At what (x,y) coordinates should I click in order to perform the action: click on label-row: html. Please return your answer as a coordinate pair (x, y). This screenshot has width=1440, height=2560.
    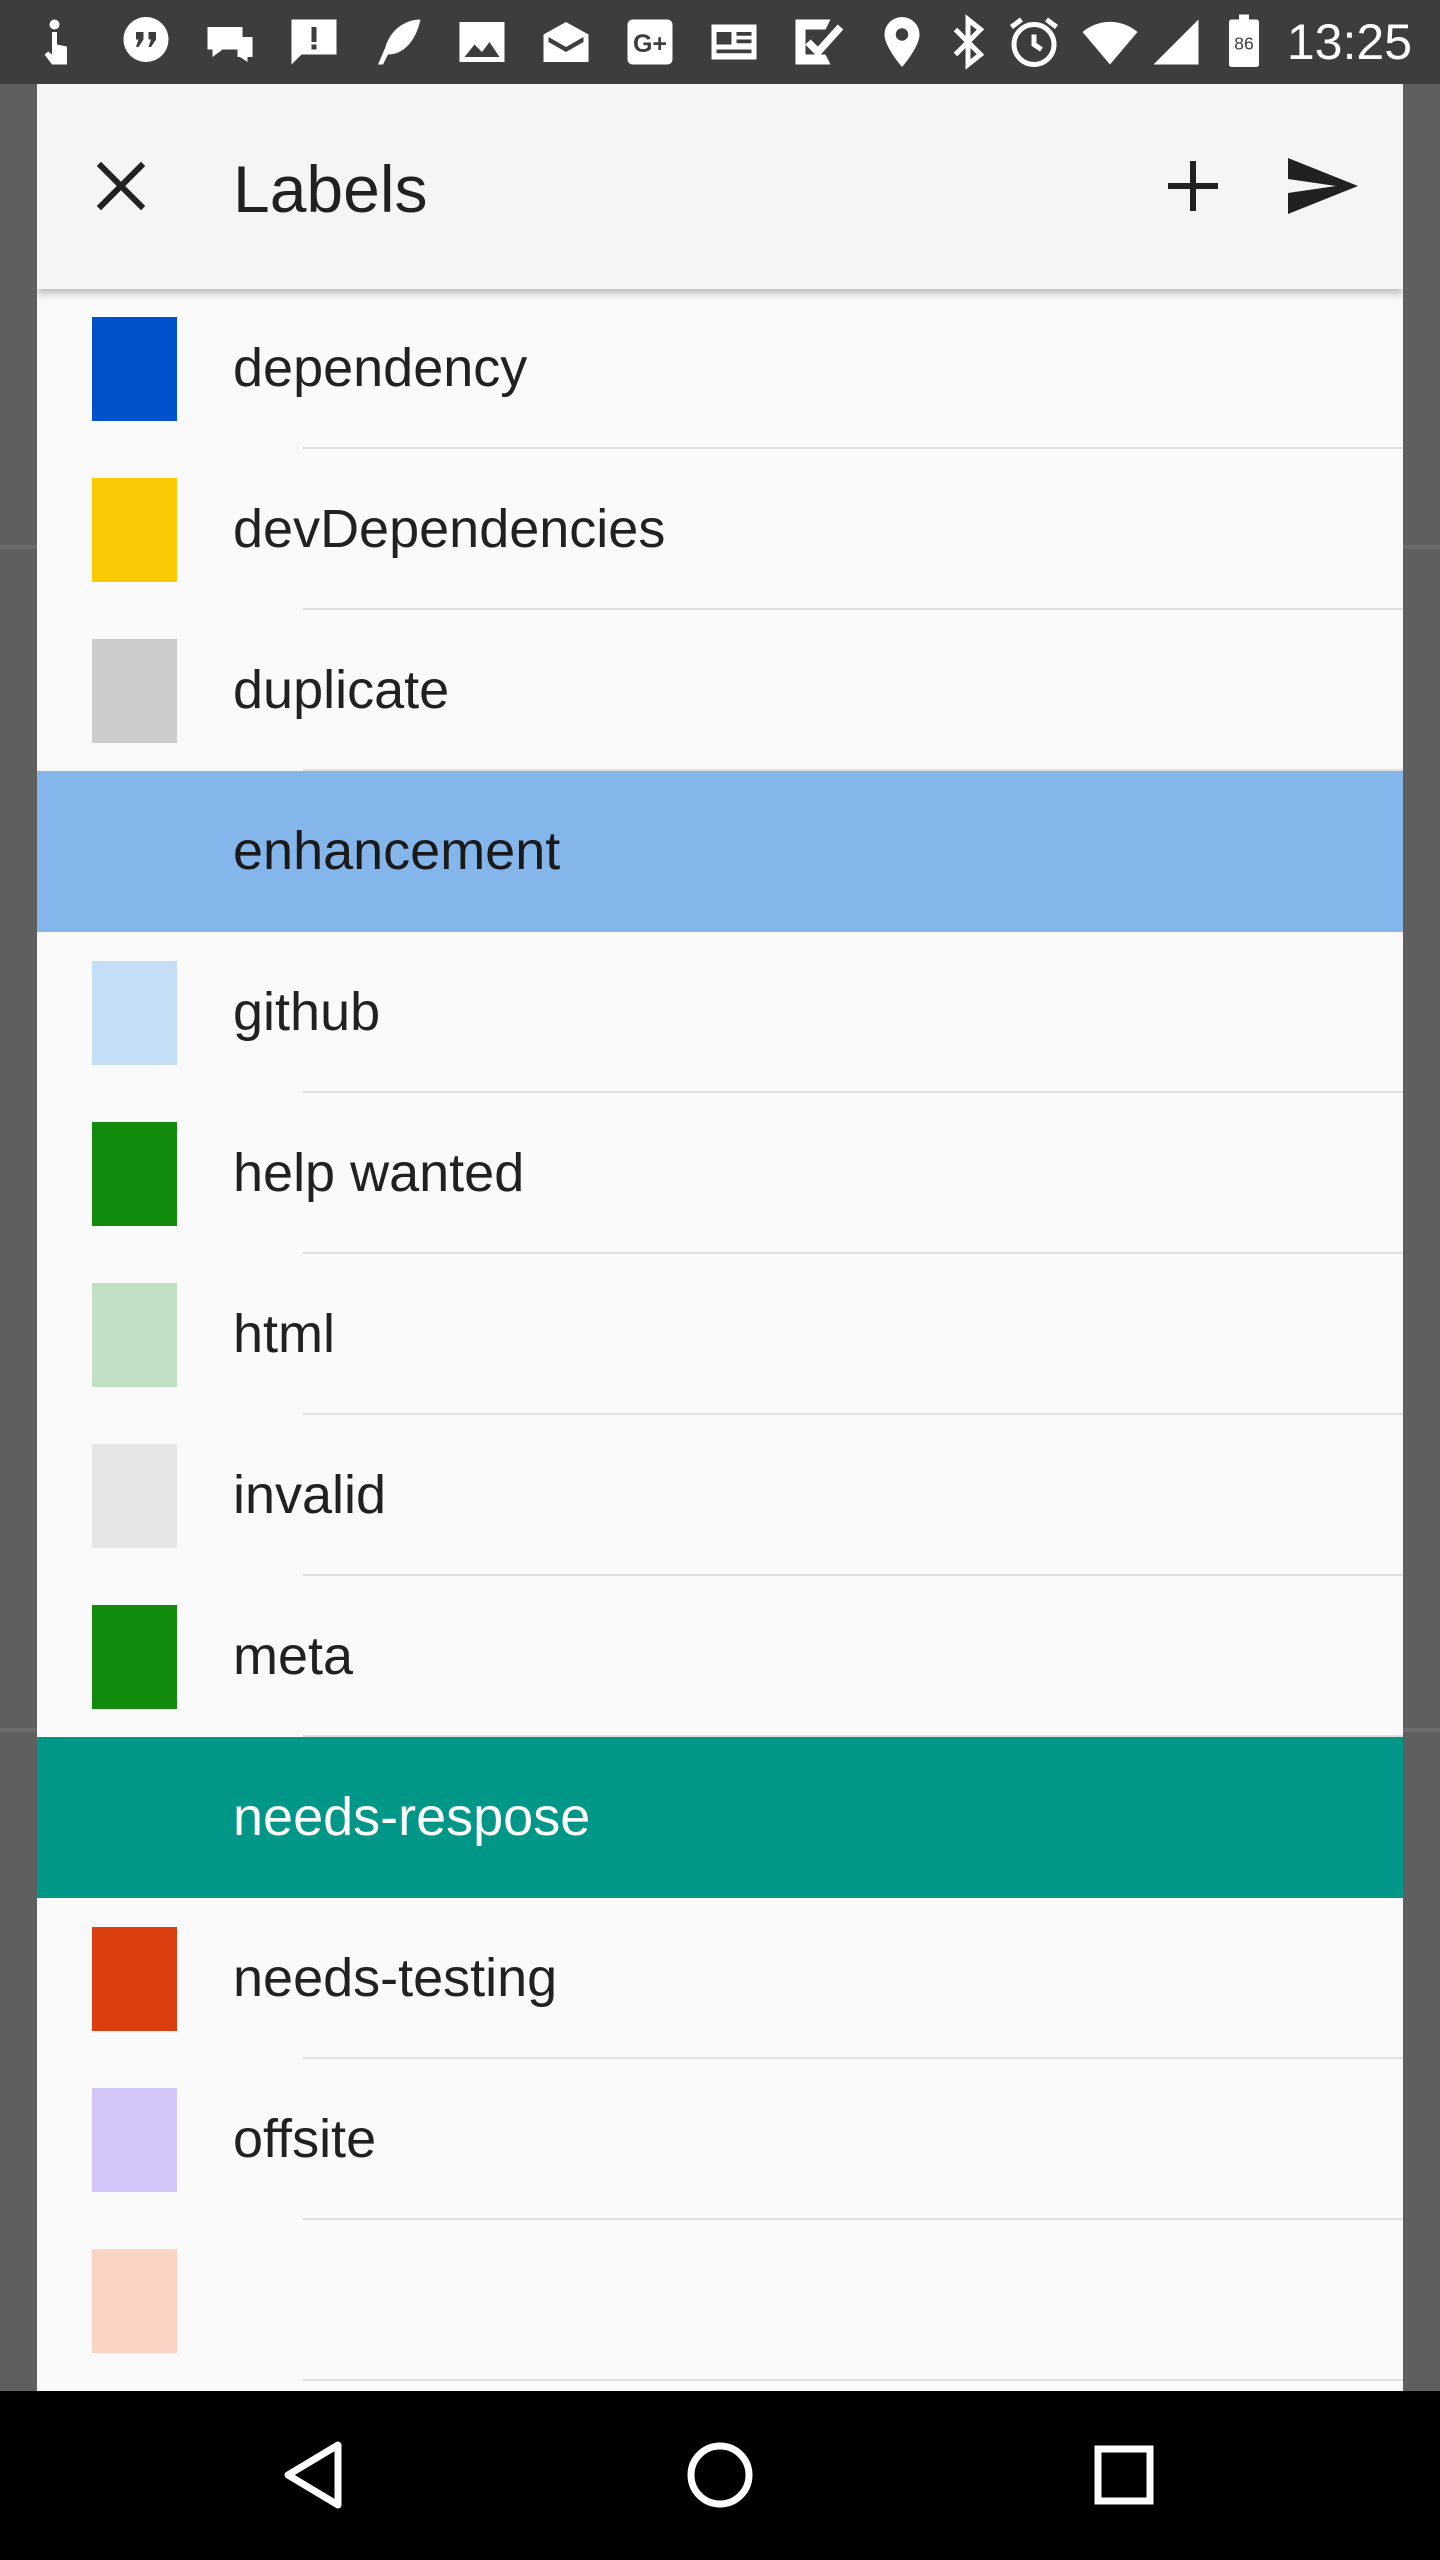
    Looking at the image, I should click on (720, 1334).